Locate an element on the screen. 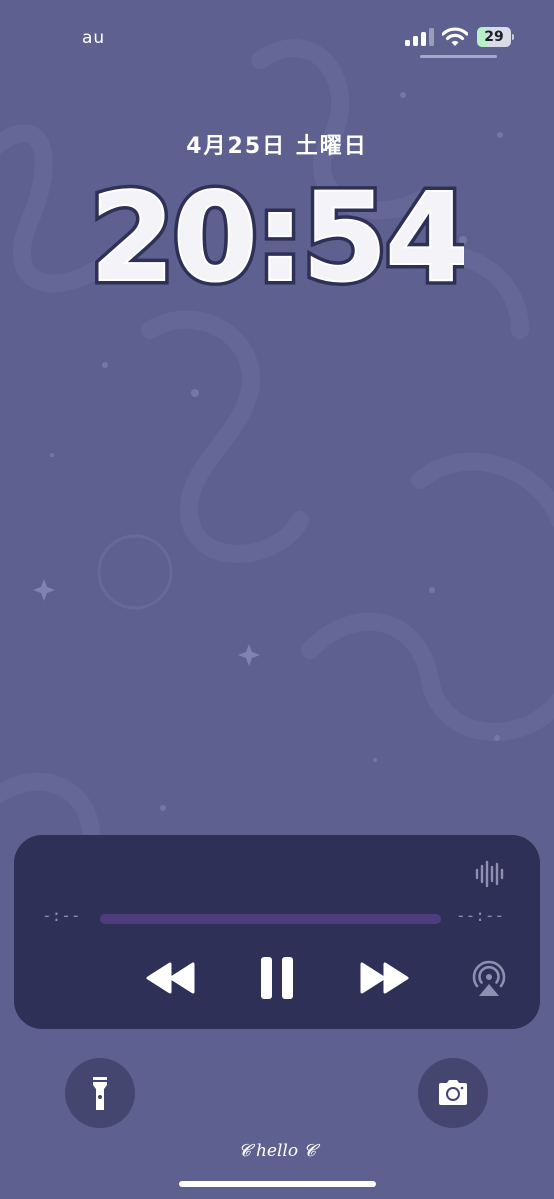  time-digits: 20:54 is located at coordinates (279, 232).